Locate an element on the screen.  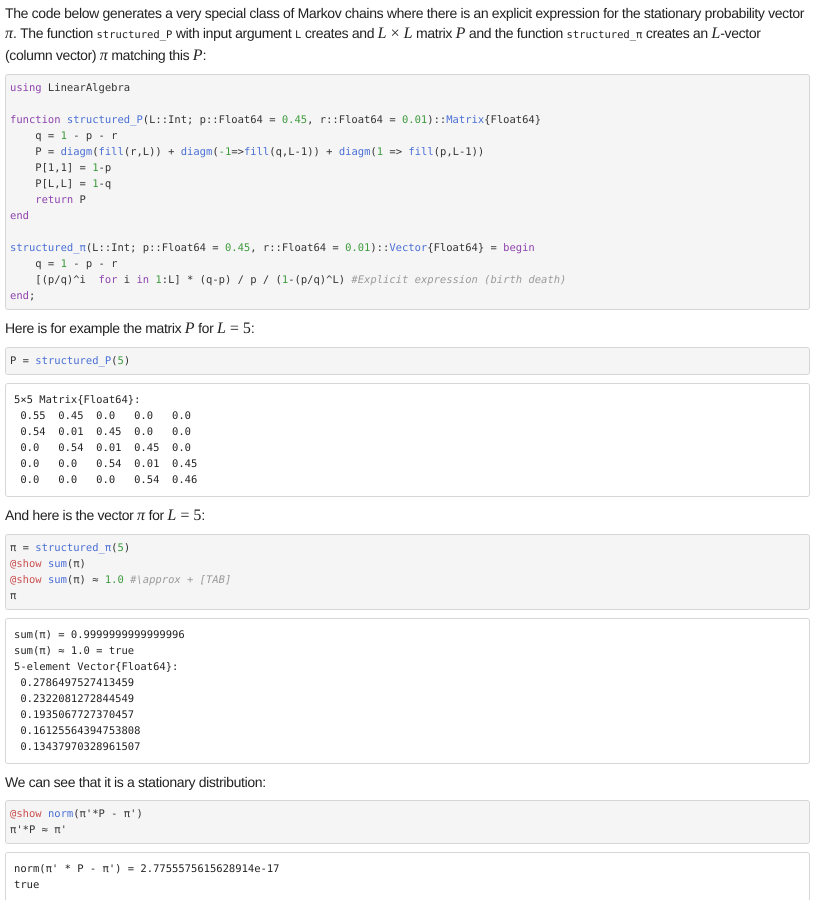
output-line: 0.54 0.01 0.45 0.0 0.0 is located at coordinates (105, 432).